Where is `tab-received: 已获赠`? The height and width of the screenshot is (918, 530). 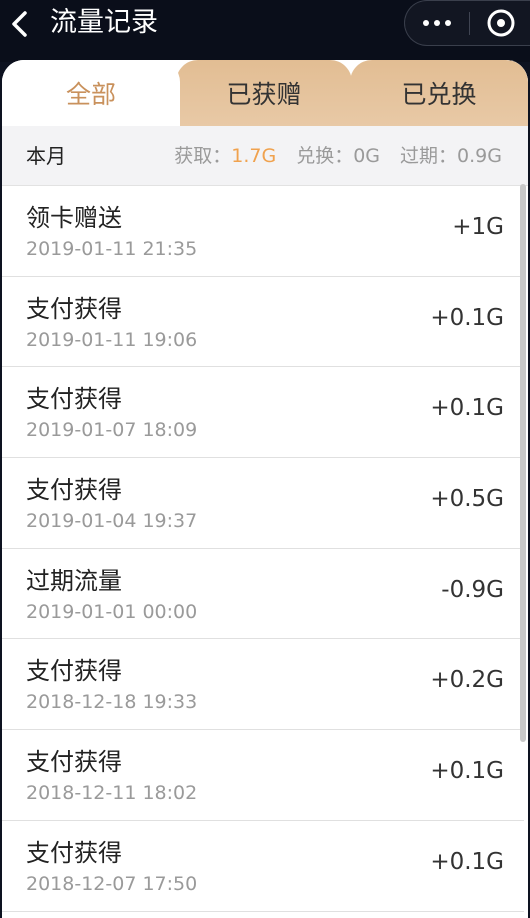
tab-received: 已获赠 is located at coordinates (264, 93).